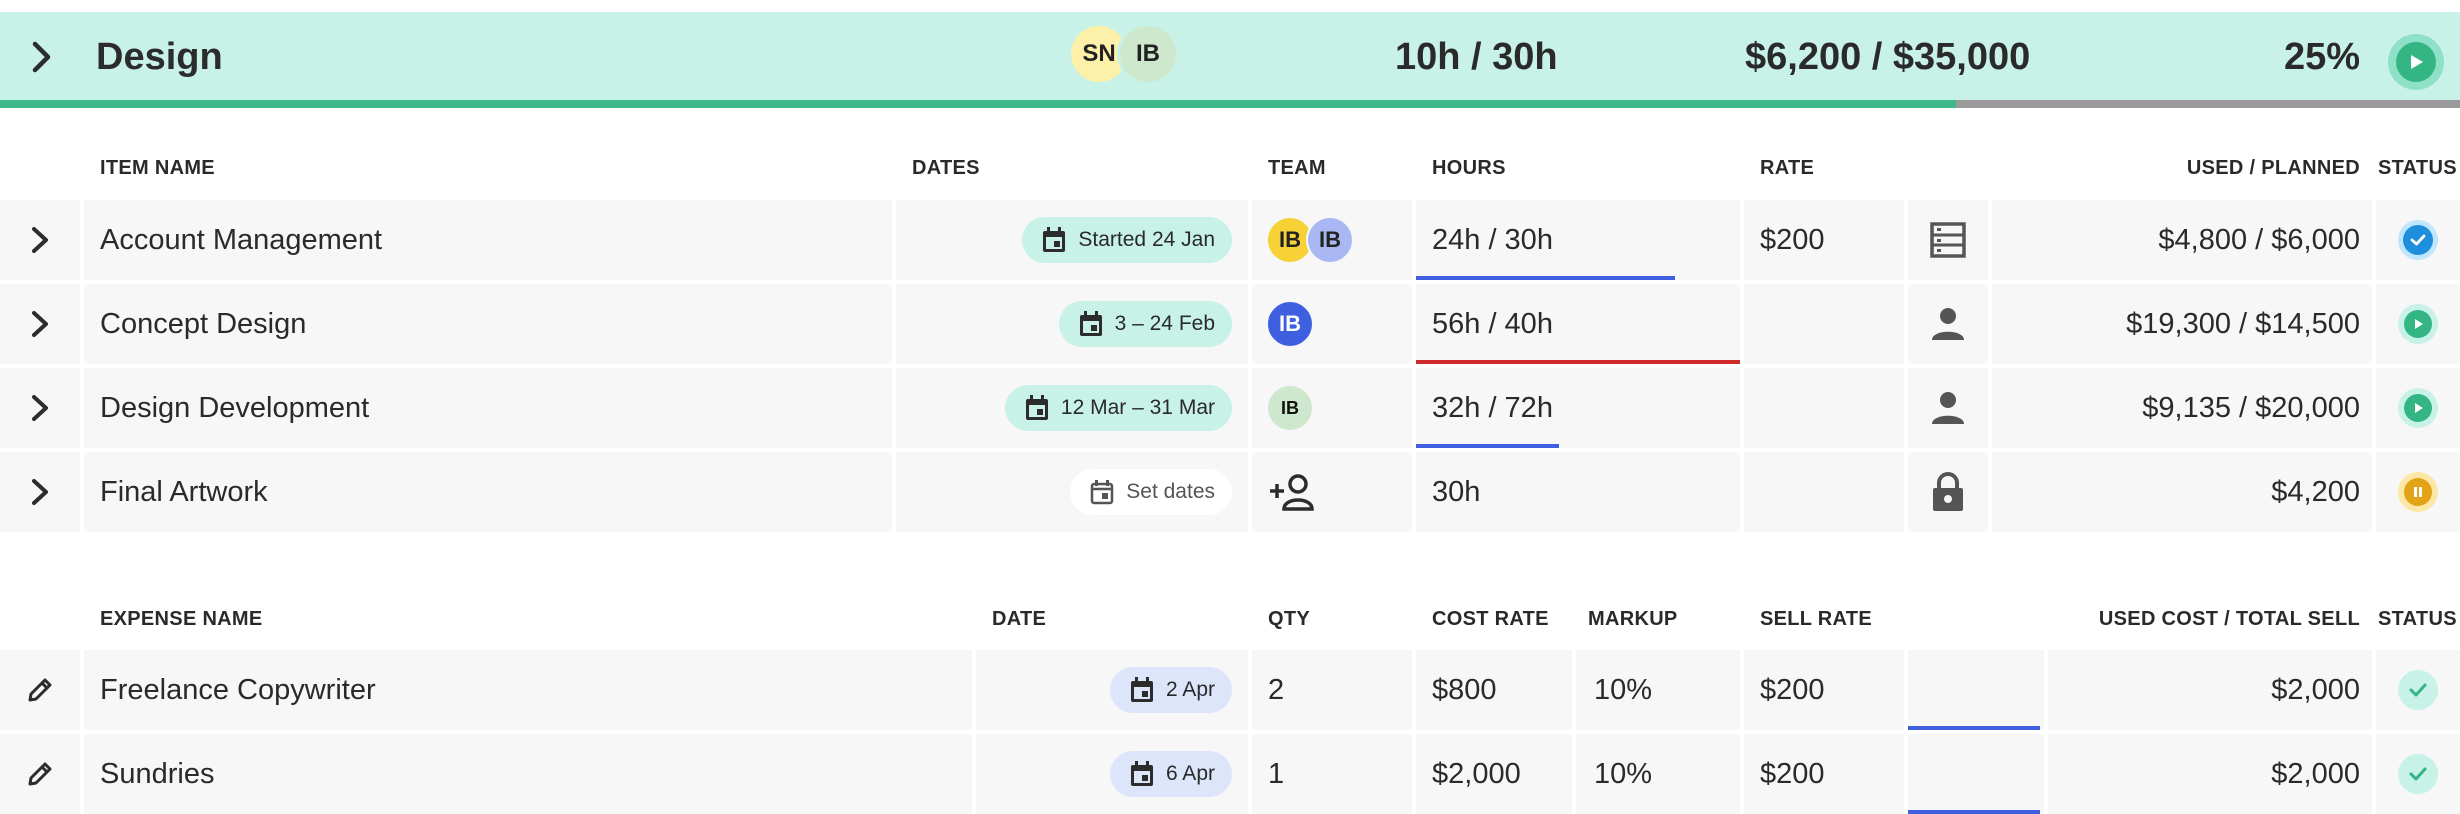 The image size is (2460, 814). Describe the element at coordinates (2251, 408) in the screenshot. I see `used-planned-value: $9,135 / $20,000` at that location.